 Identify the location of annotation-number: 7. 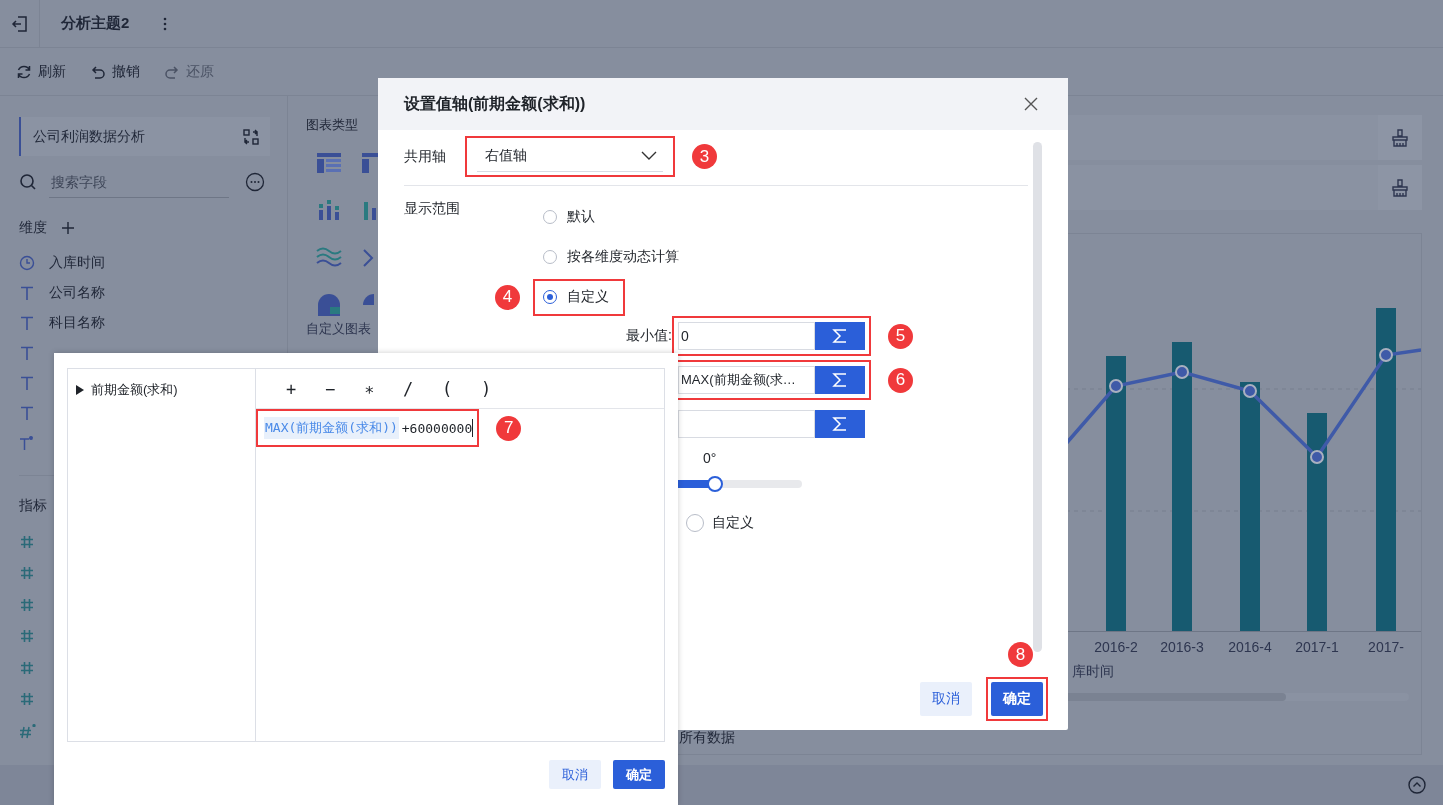
(509, 428).